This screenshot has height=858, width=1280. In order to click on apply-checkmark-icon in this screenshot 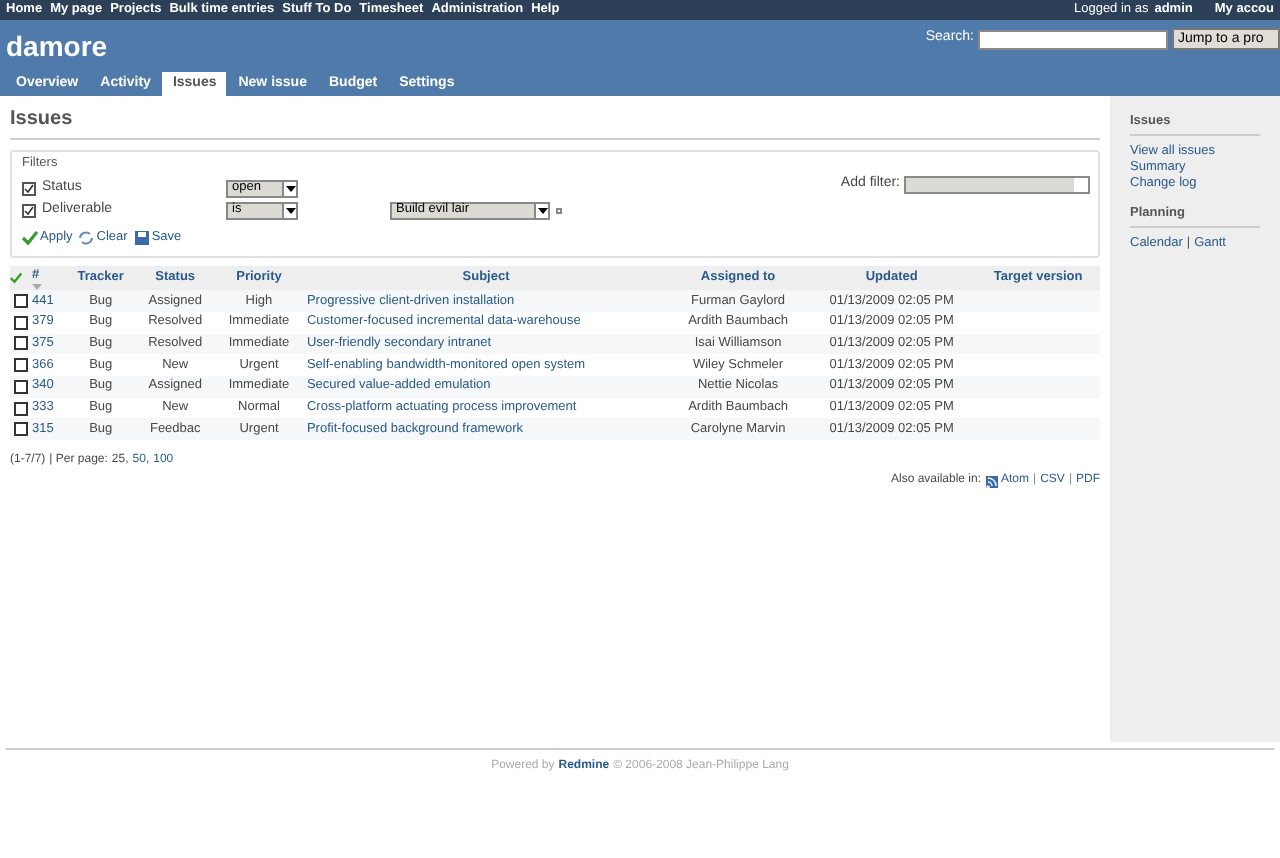, I will do `click(30, 237)`.